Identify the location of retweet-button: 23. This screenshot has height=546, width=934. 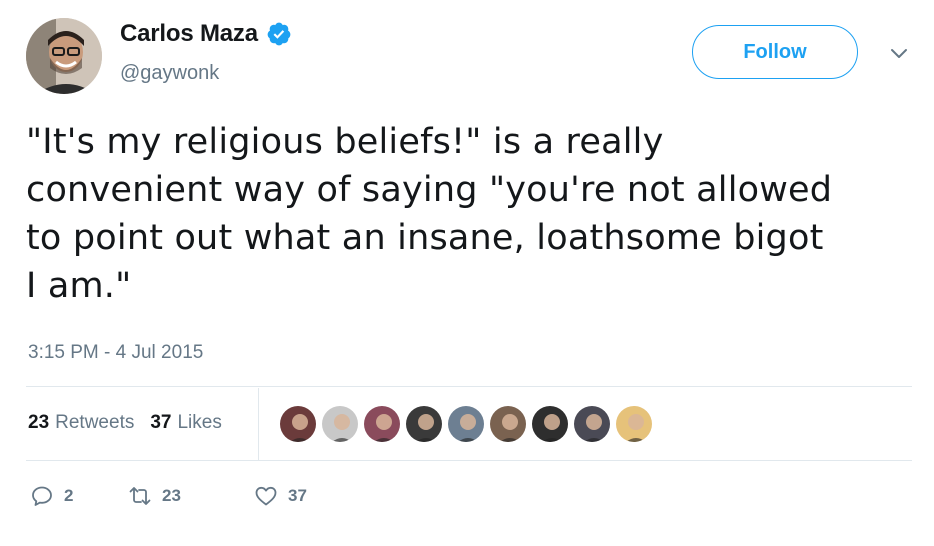
(191, 496).